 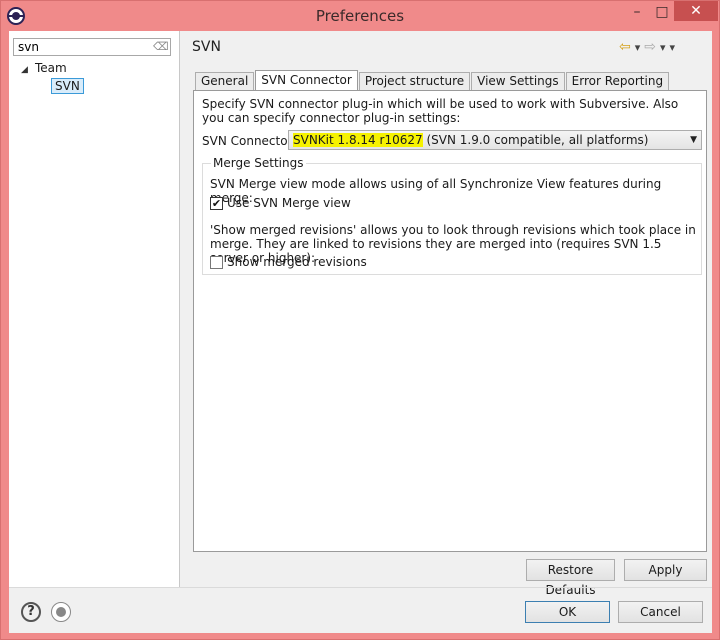 I want to click on connector-selected-highlight: SVNKit 1.8.14 r10627, so click(x=358, y=140).